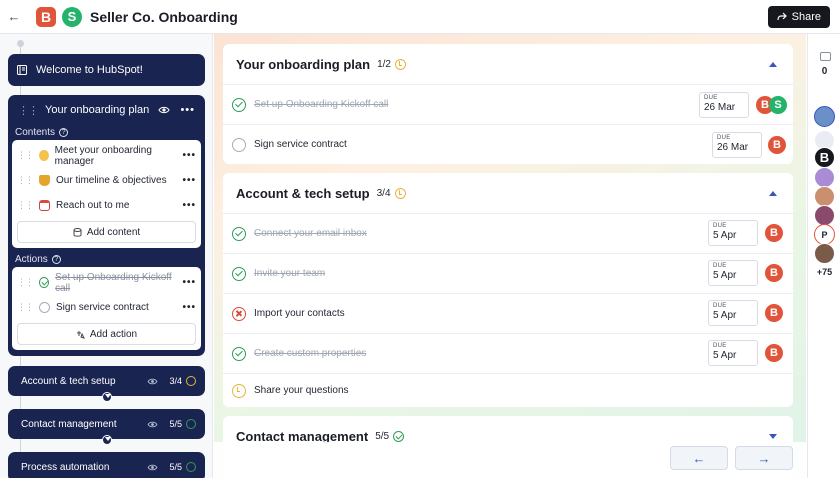 The height and width of the screenshot is (478, 840). Describe the element at coordinates (508, 390) in the screenshot. I see `task-row: Share your questions` at that location.